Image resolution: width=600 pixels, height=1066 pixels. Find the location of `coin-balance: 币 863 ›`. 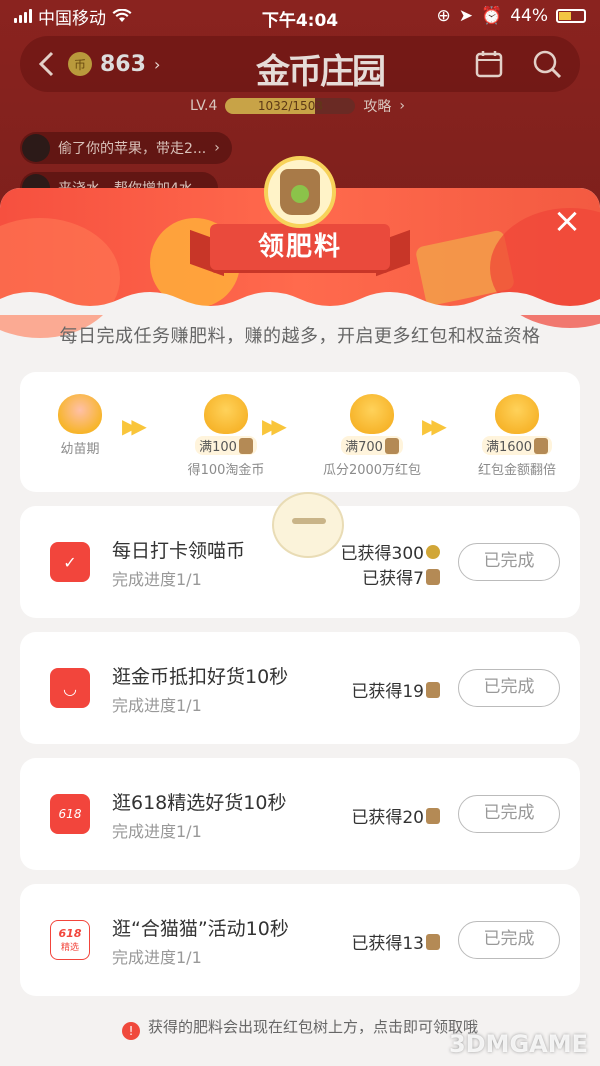

coin-balance: 币 863 › is located at coordinates (114, 64).